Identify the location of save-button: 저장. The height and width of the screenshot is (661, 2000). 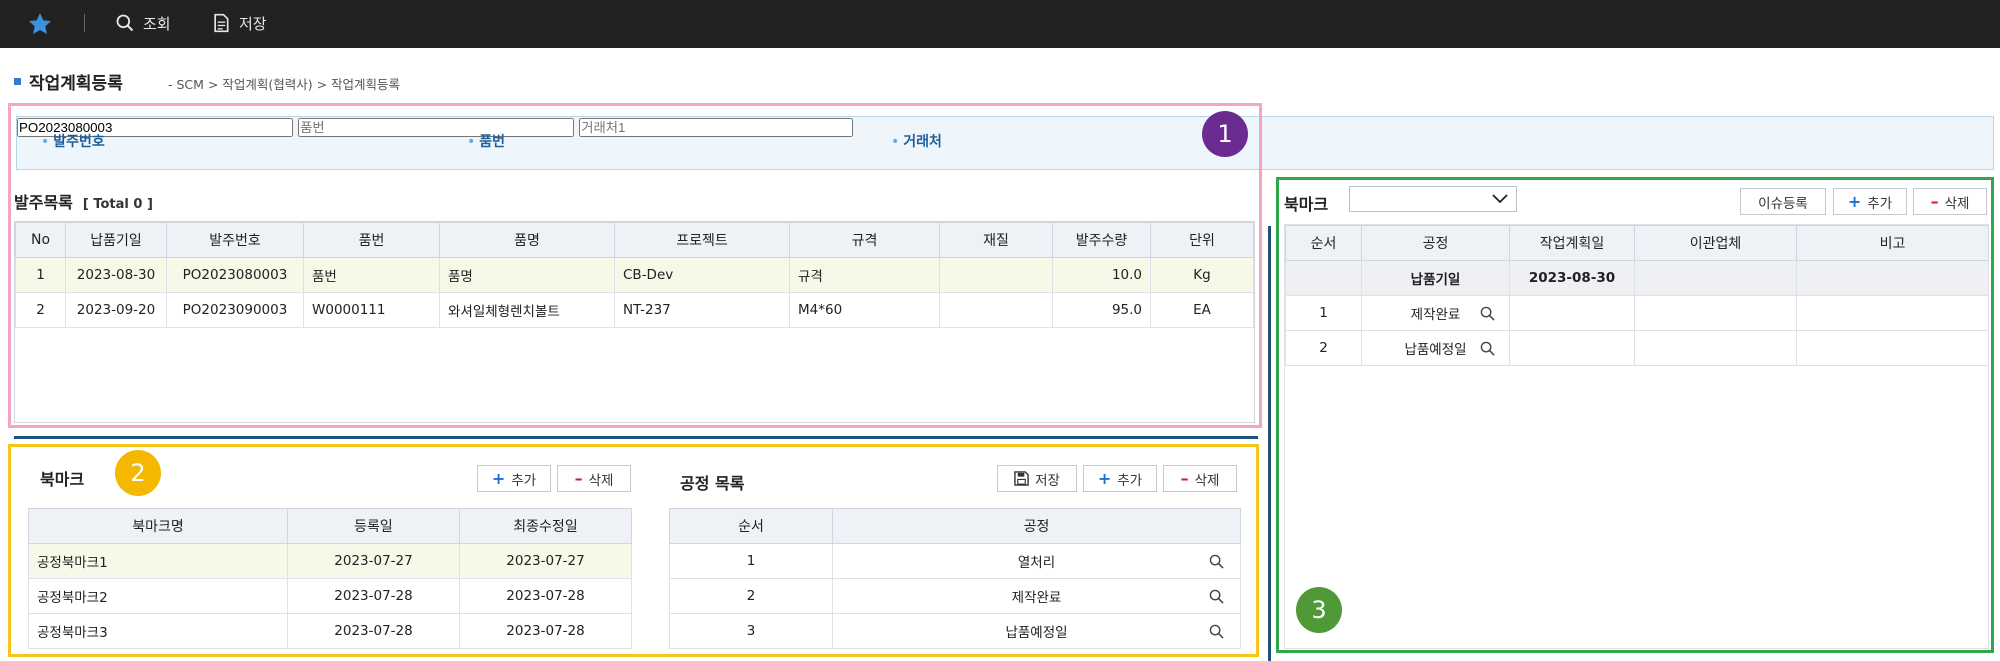
(239, 23).